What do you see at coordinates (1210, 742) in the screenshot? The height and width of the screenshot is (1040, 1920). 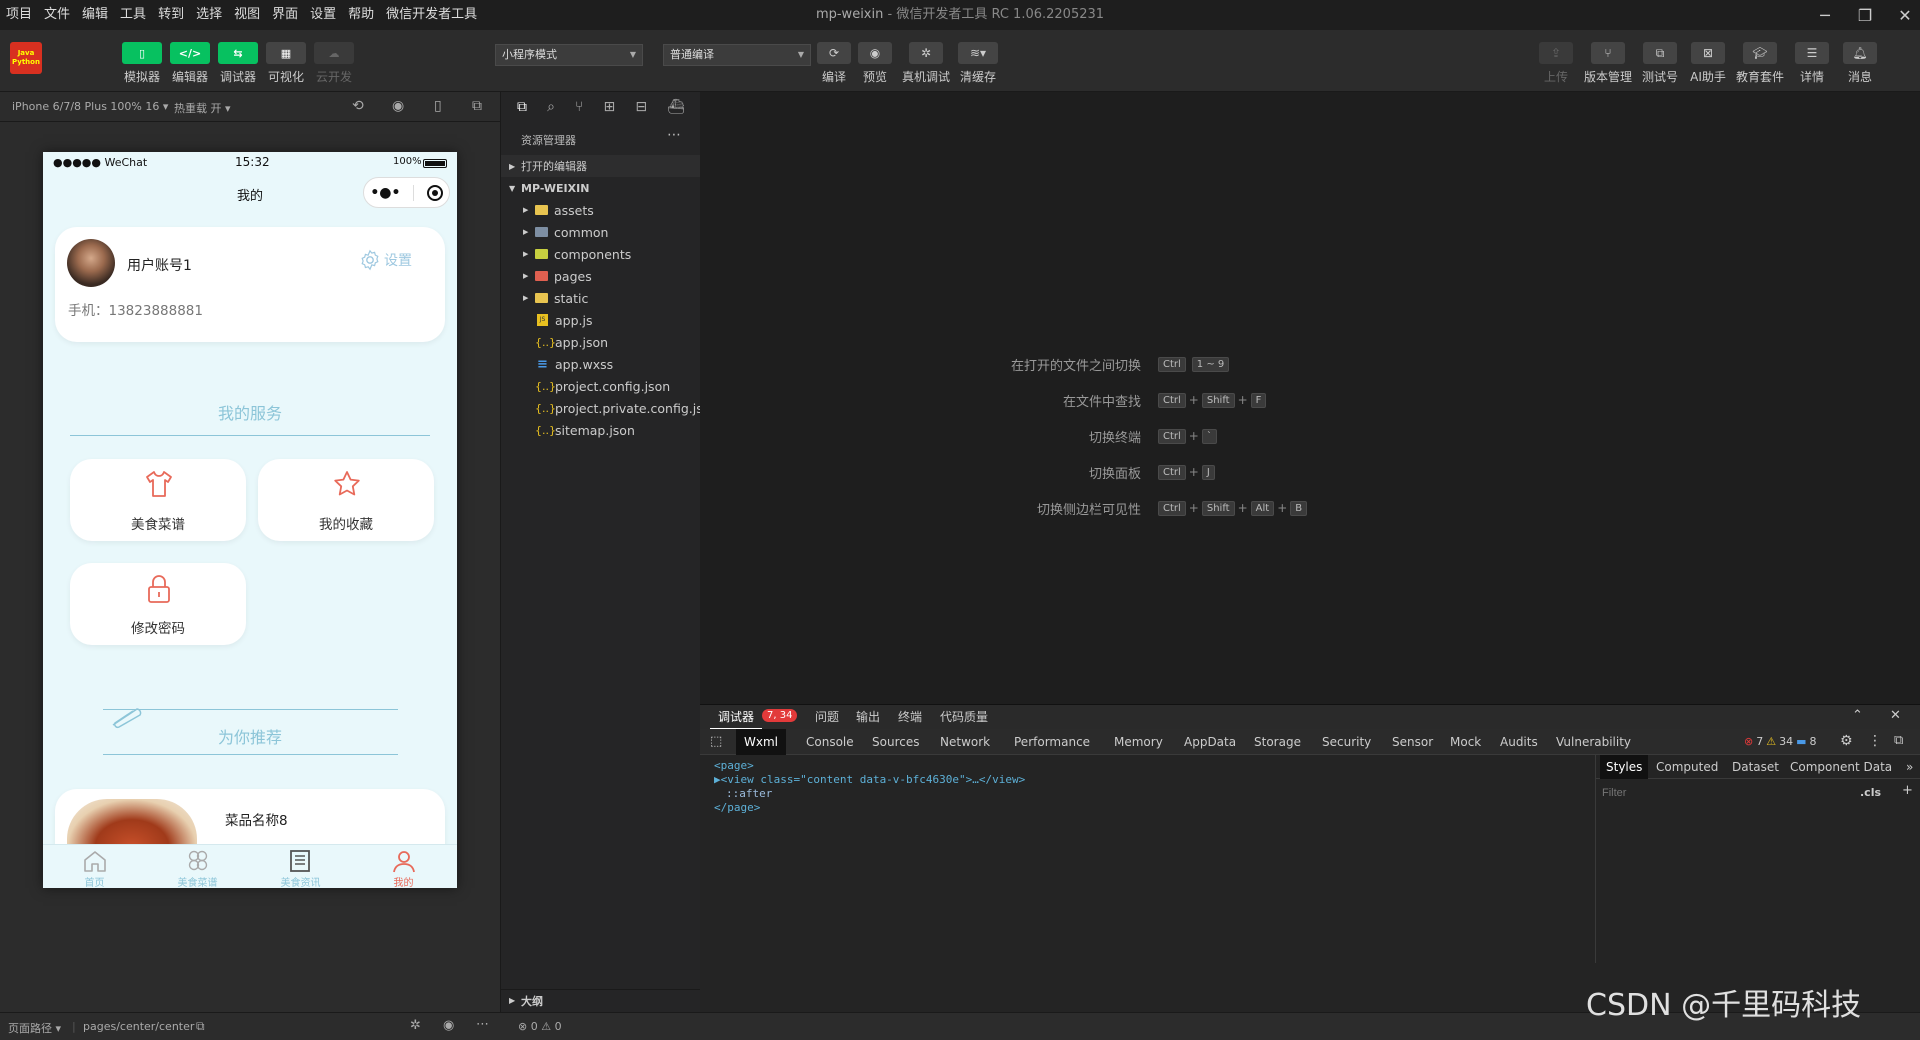 I see `panel-appdata: AppData` at bounding box center [1210, 742].